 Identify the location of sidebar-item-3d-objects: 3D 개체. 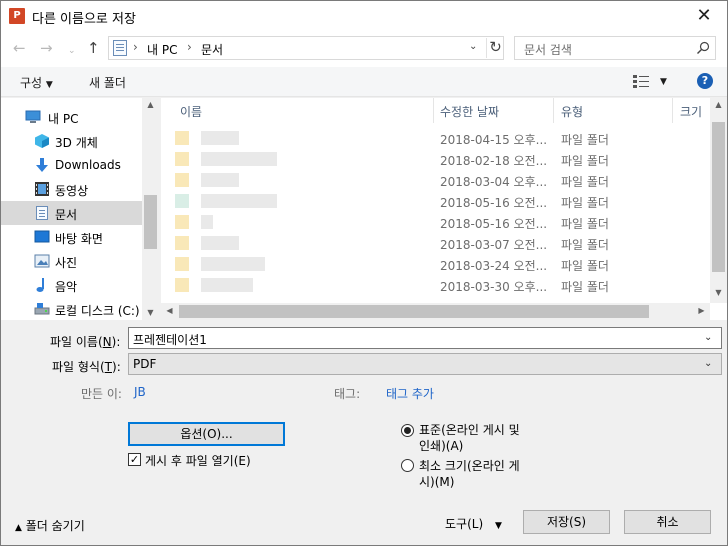
(71, 141).